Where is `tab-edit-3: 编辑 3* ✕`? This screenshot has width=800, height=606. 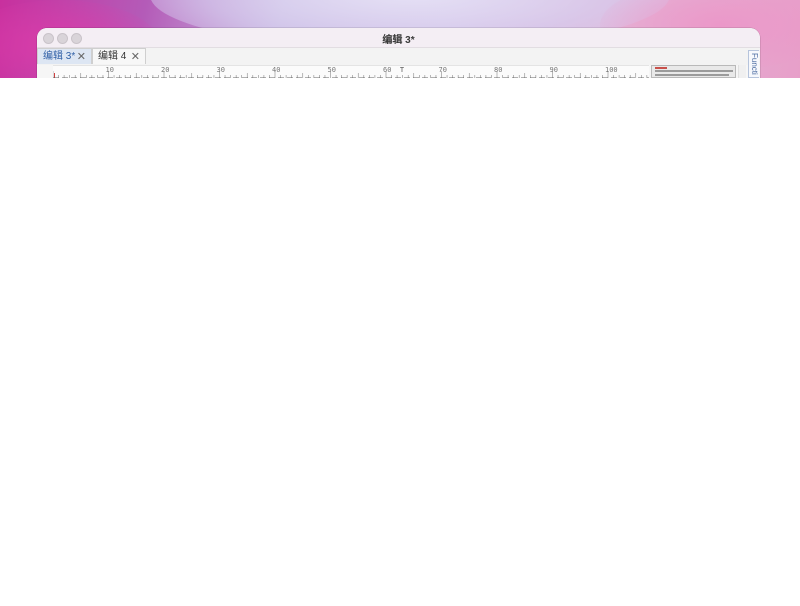 tab-edit-3: 编辑 3* ✕ is located at coordinates (64, 56).